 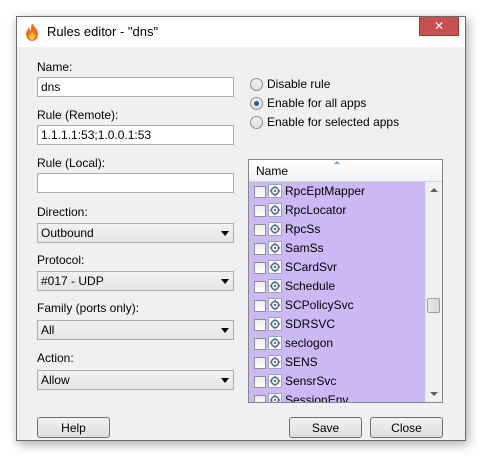 What do you see at coordinates (303, 229) in the screenshot?
I see `list-item-label: RpcSs` at bounding box center [303, 229].